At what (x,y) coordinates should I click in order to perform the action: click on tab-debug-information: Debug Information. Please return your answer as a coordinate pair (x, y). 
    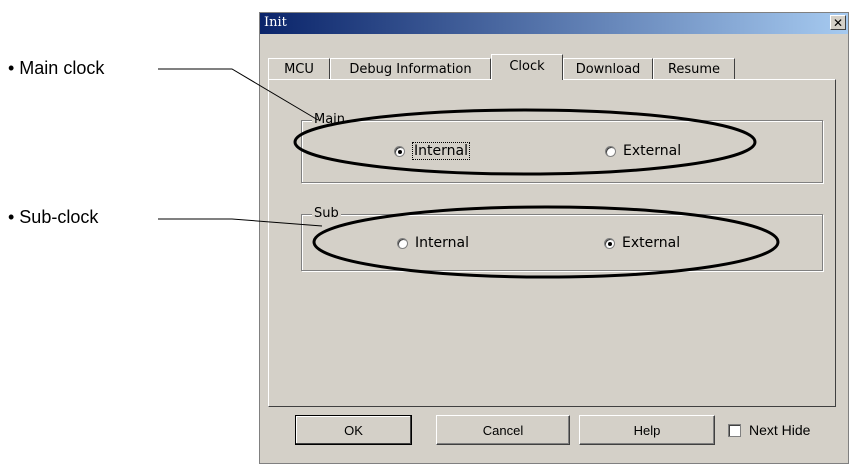
    Looking at the image, I should click on (410, 69).